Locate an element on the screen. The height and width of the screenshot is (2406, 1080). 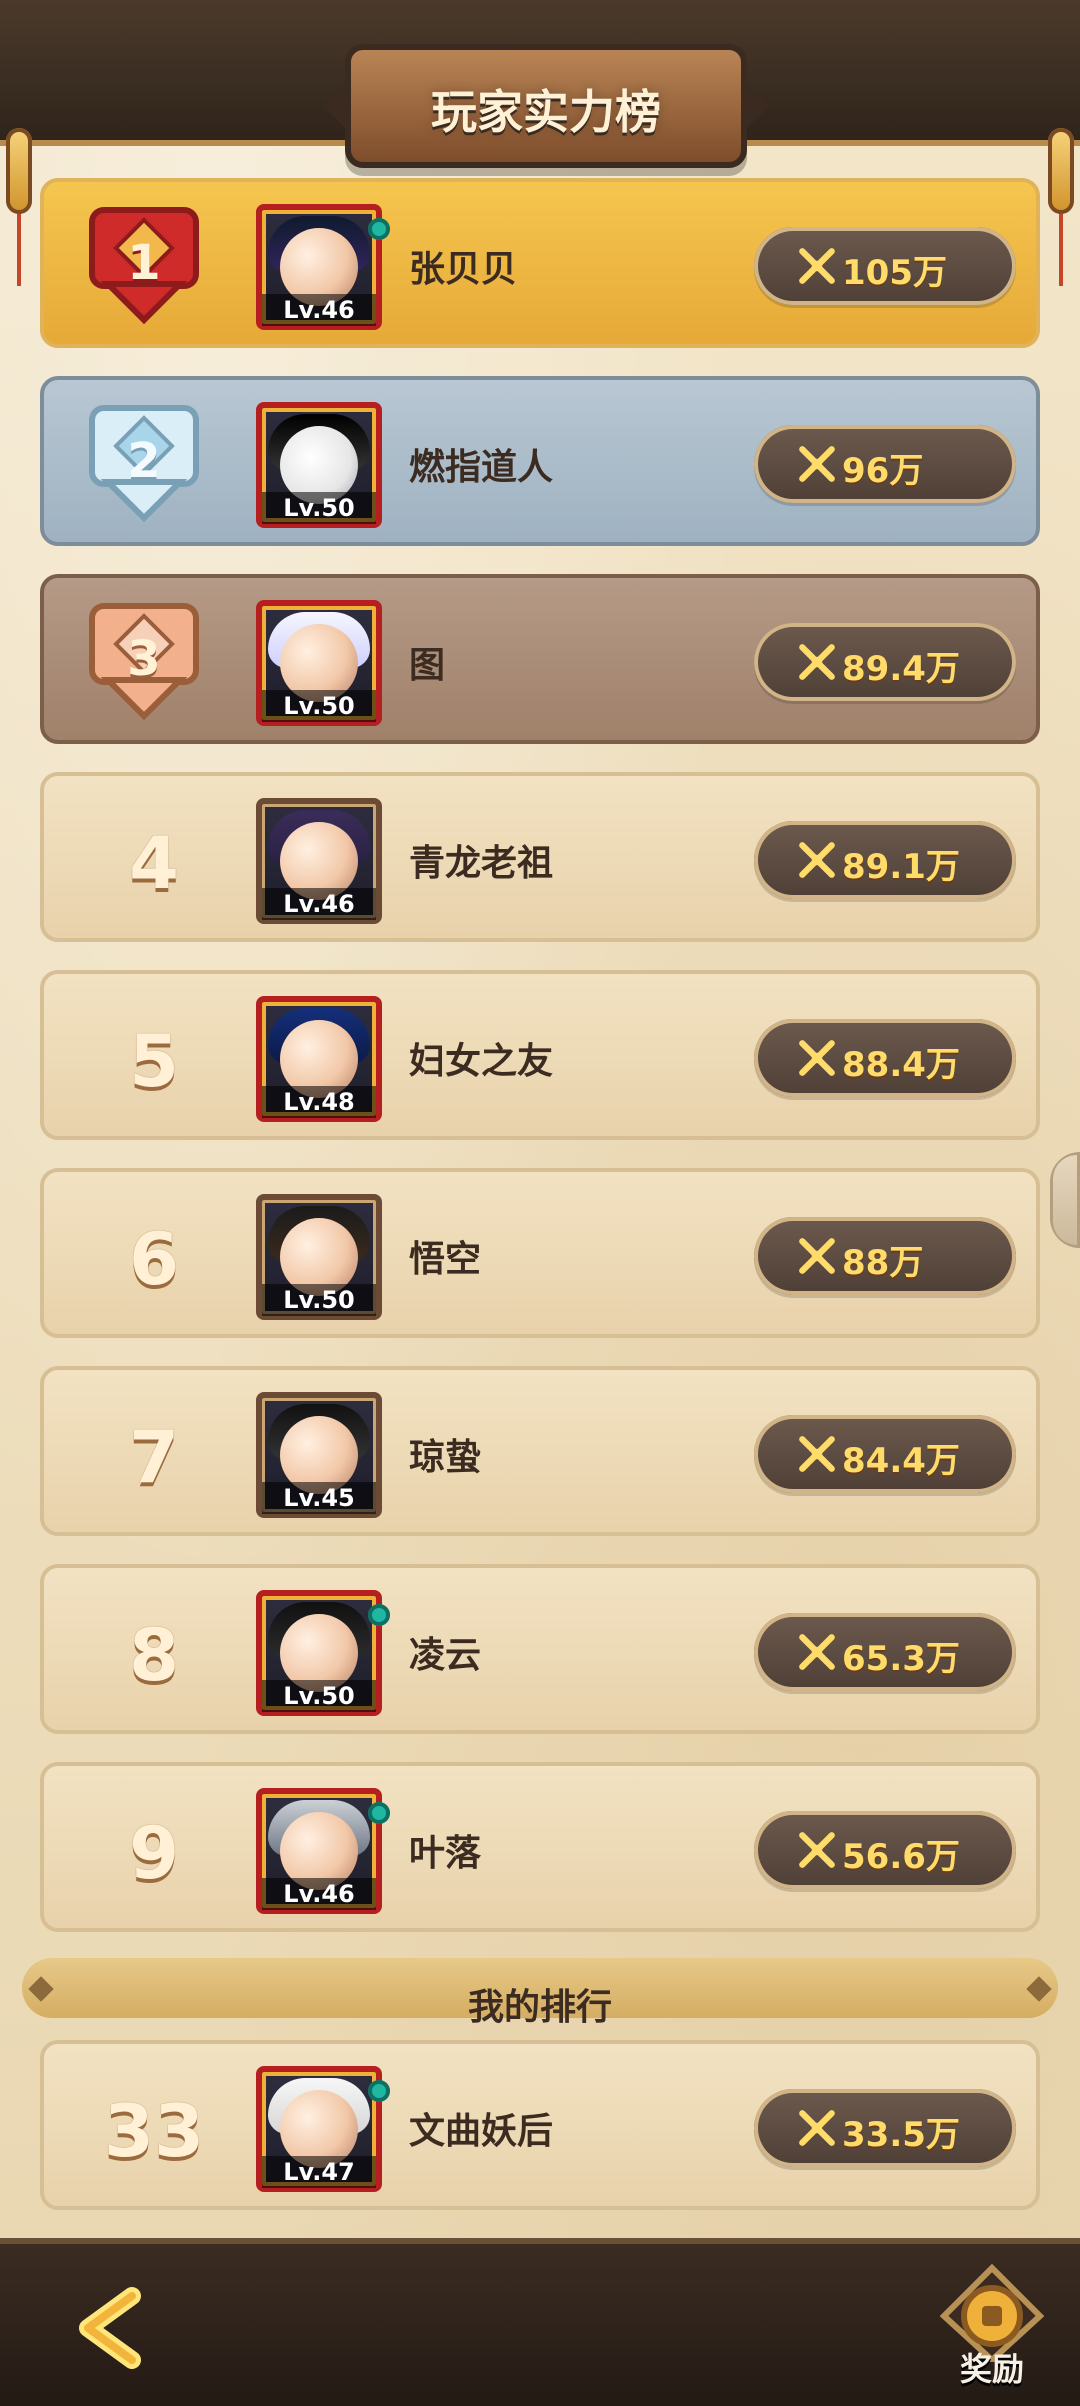
avatar: Lv.45 is located at coordinates (319, 1455).